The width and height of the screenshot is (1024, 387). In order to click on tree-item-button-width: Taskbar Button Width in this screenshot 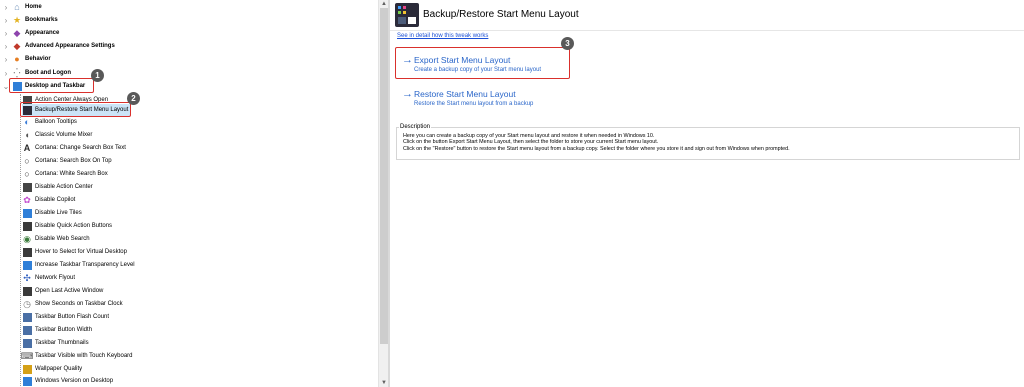, I will do `click(57, 330)`.